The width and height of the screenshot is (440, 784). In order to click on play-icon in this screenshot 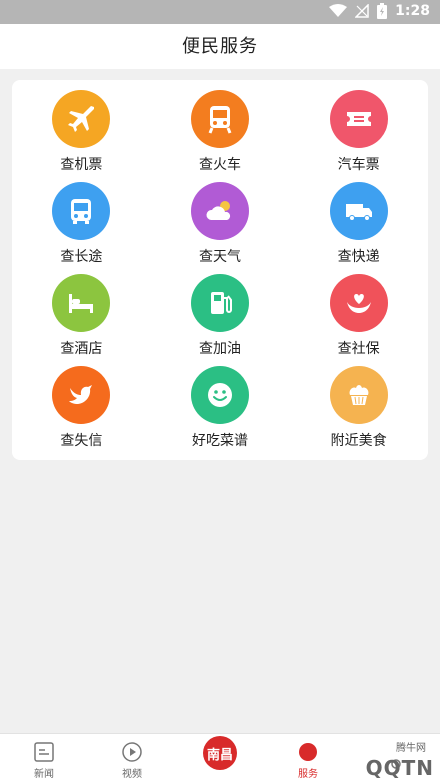, I will do `click(132, 752)`.